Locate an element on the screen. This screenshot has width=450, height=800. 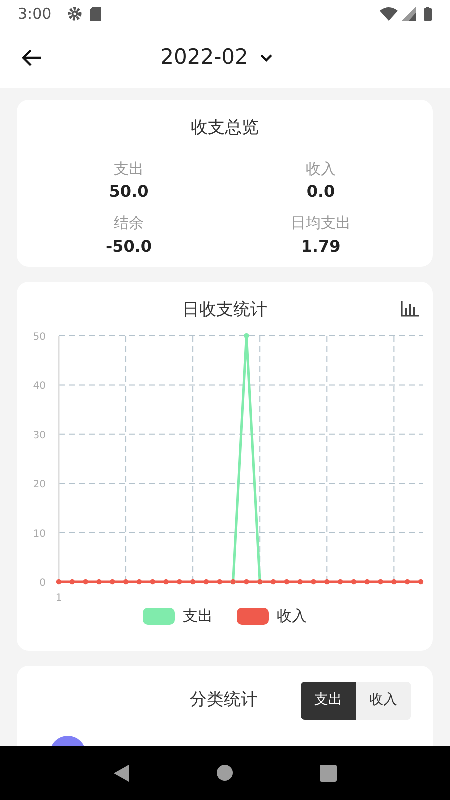
segment-tab: 支出 is located at coordinates (328, 701).